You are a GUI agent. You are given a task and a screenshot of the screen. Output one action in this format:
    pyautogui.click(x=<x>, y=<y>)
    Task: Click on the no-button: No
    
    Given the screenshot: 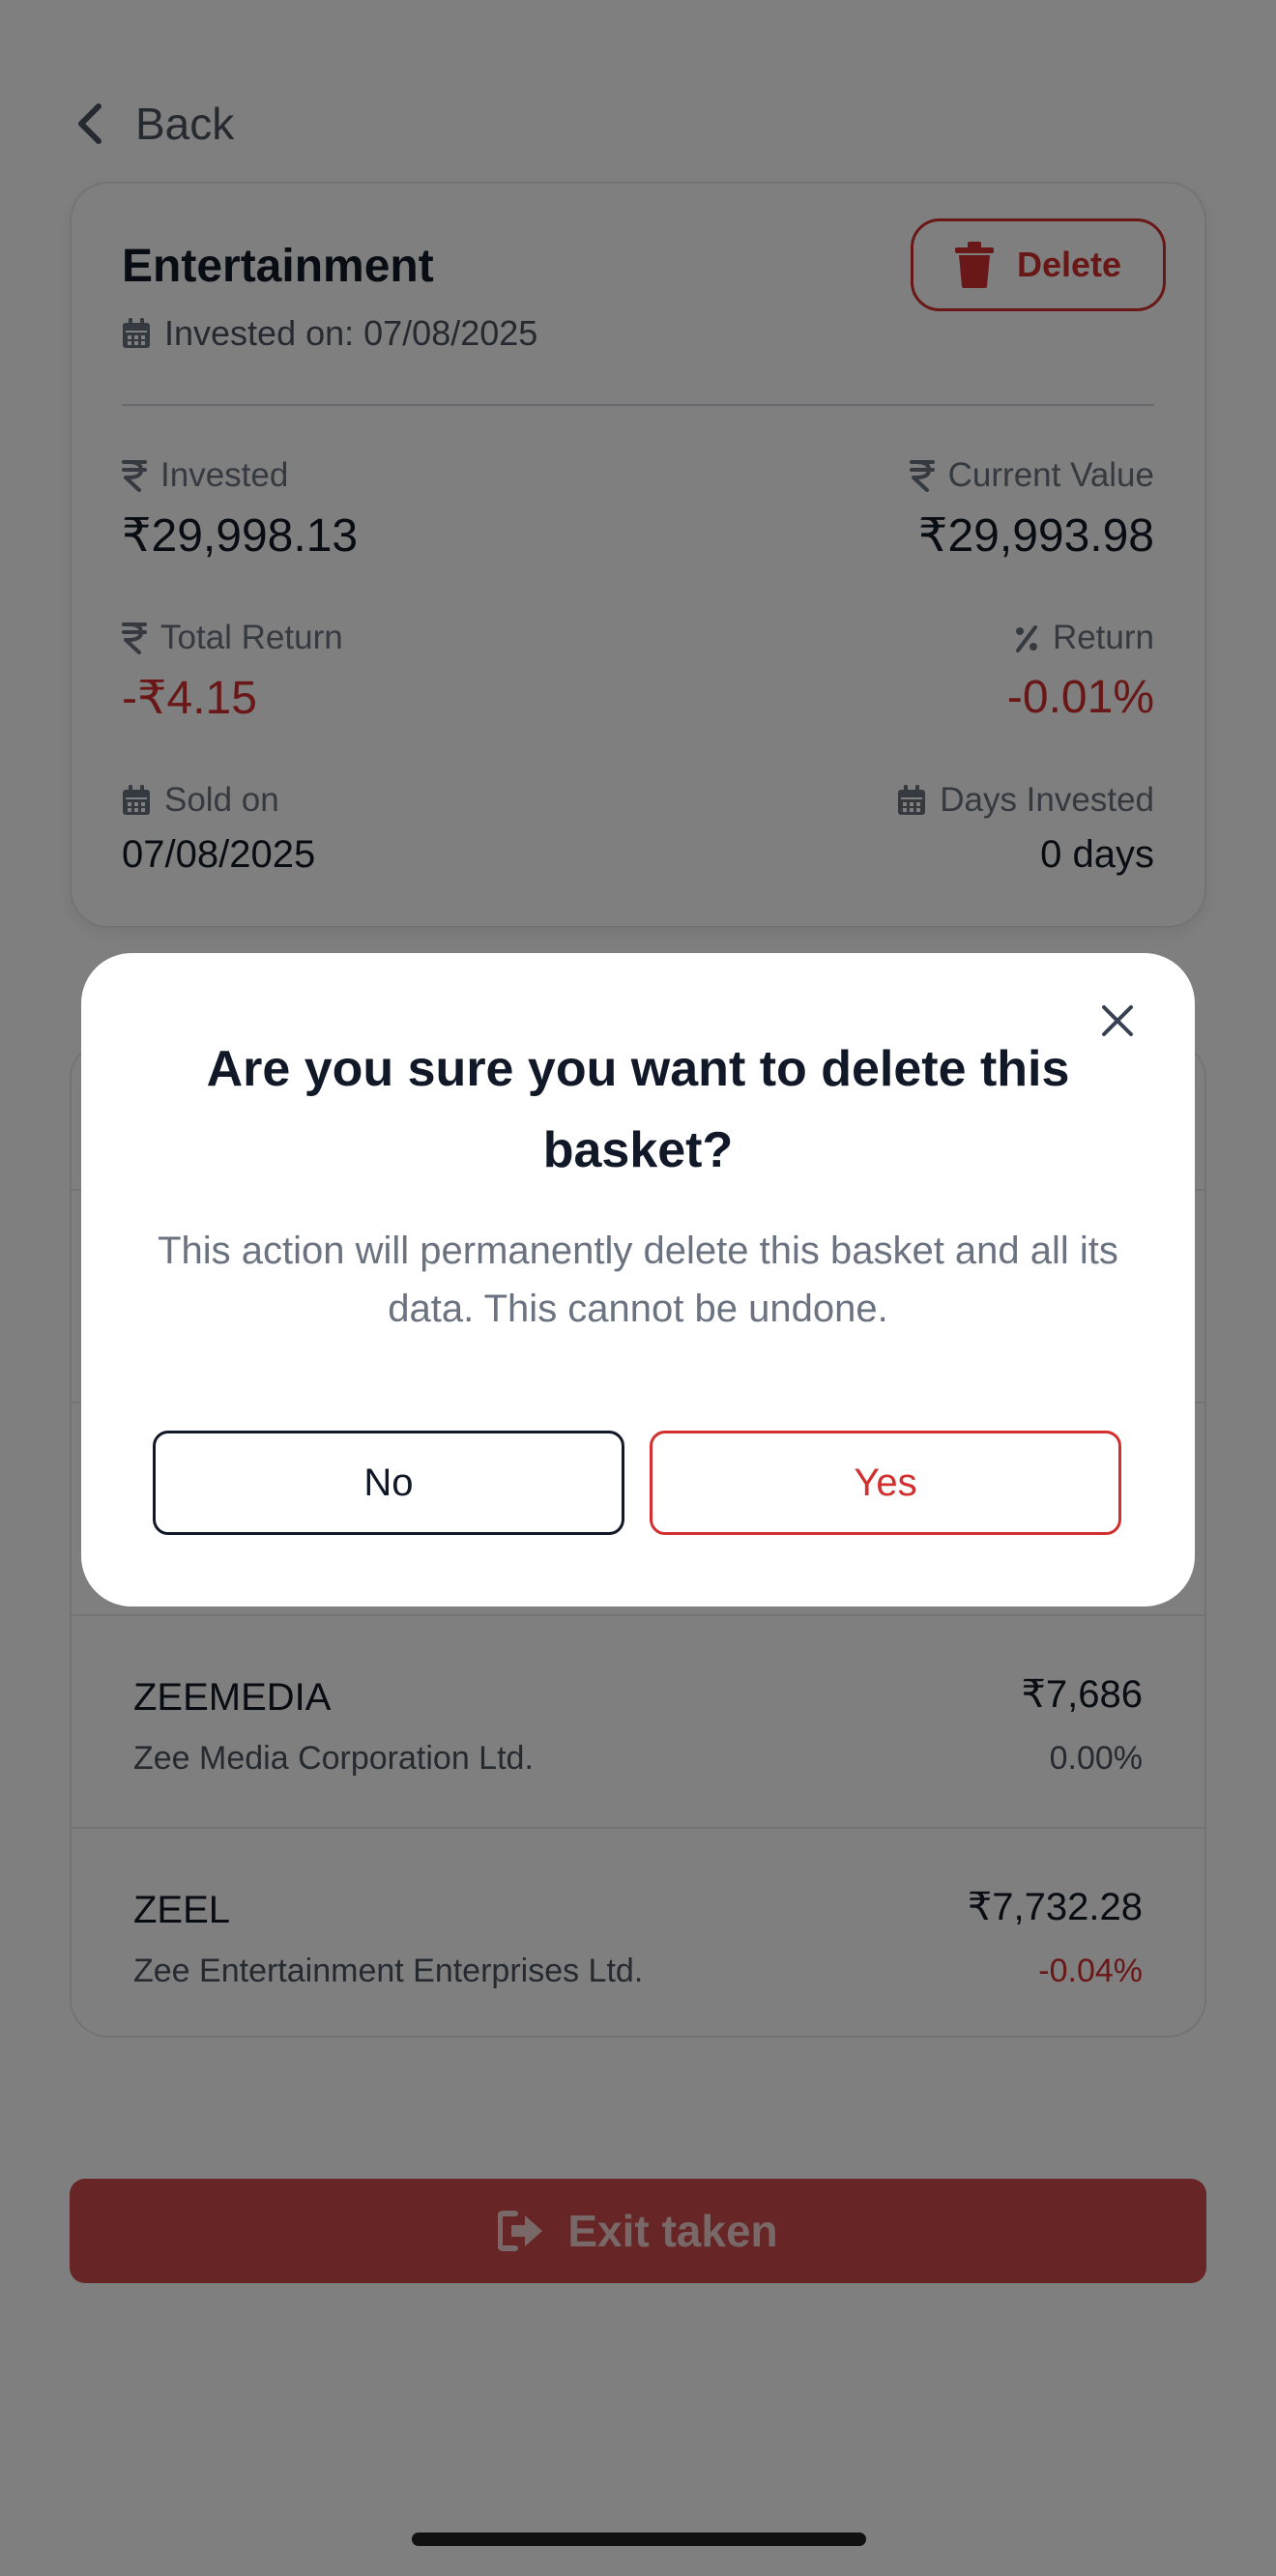 What is the action you would take?
    pyautogui.click(x=389, y=1483)
    